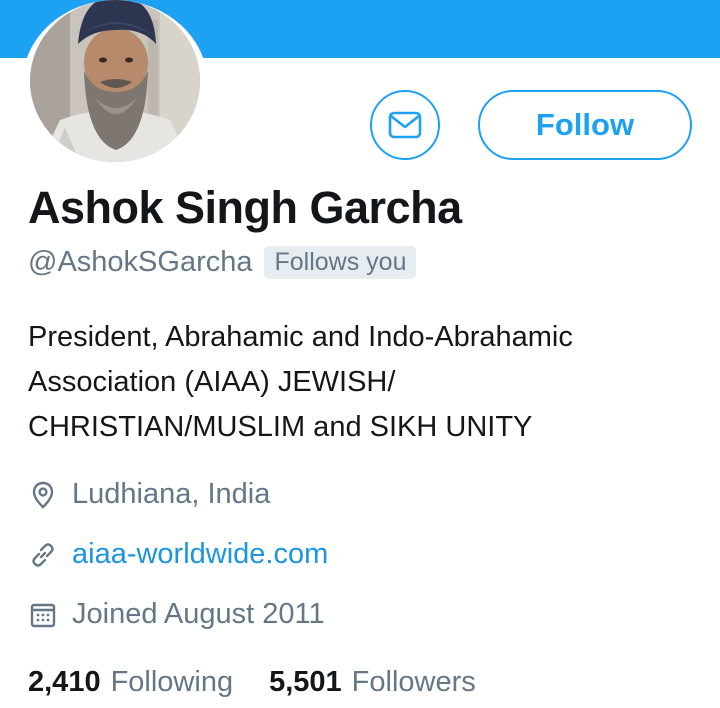 This screenshot has height=708, width=720. Describe the element at coordinates (245, 207) in the screenshot. I see `profile-name: Ashok Singh Garcha` at that location.